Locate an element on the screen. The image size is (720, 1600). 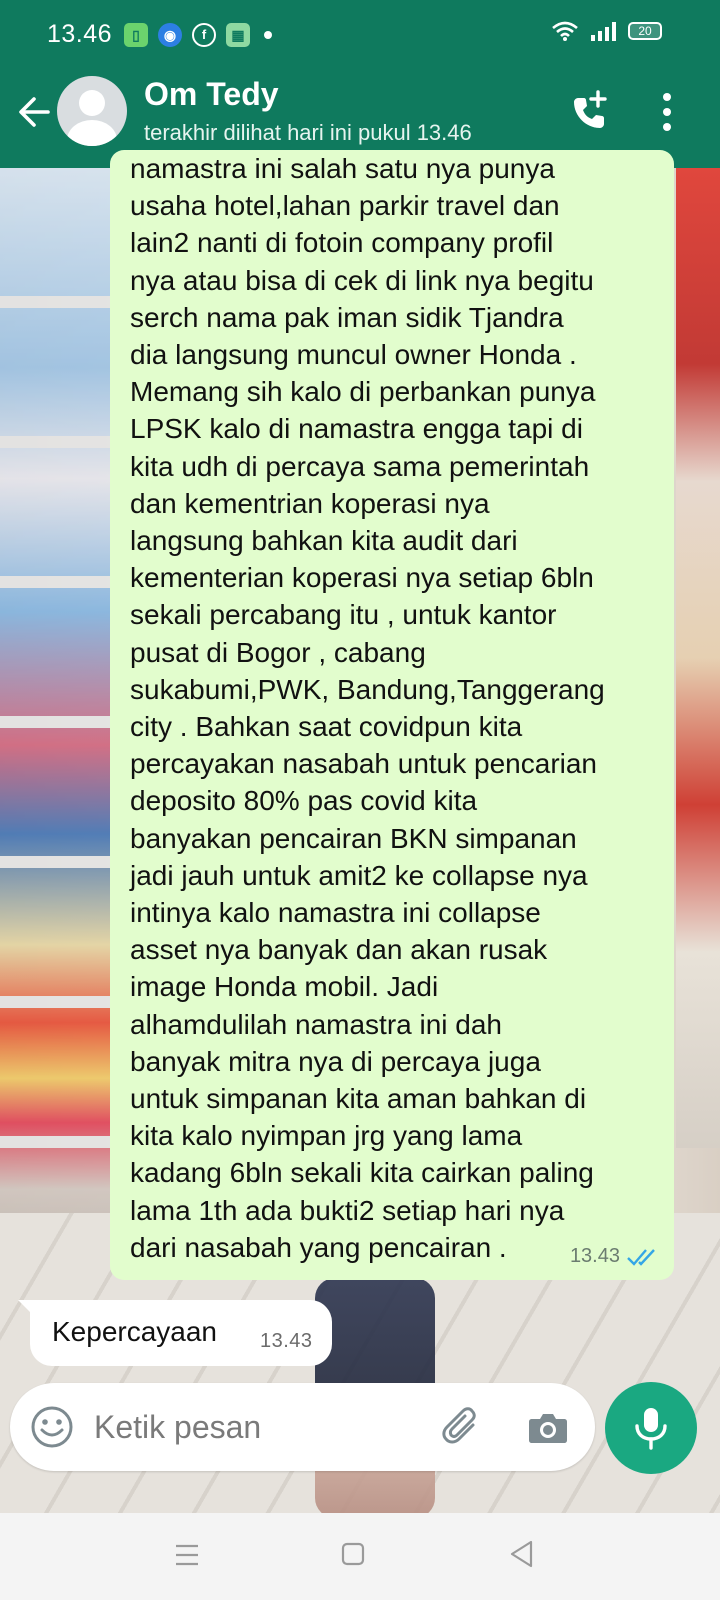
mic-icon is located at coordinates (651, 1429).